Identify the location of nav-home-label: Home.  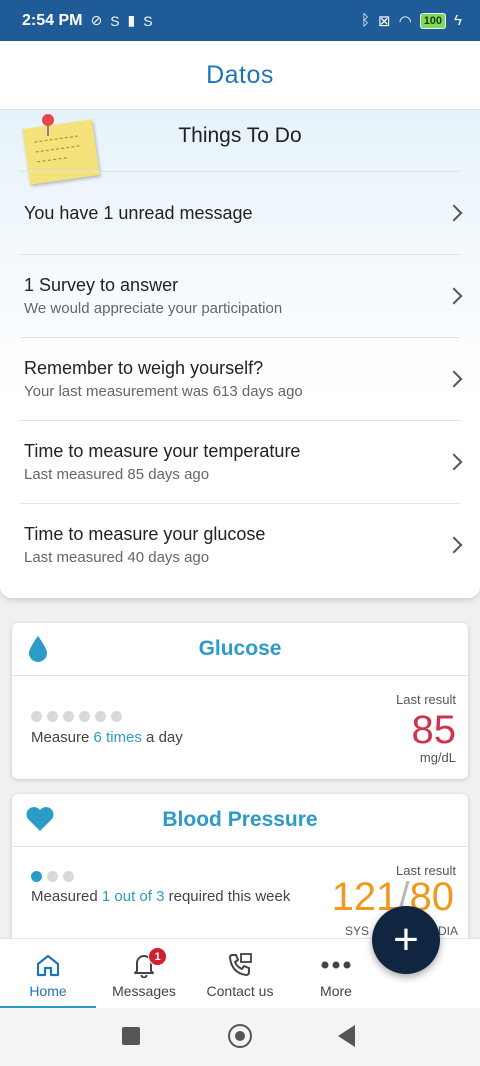
(48, 991).